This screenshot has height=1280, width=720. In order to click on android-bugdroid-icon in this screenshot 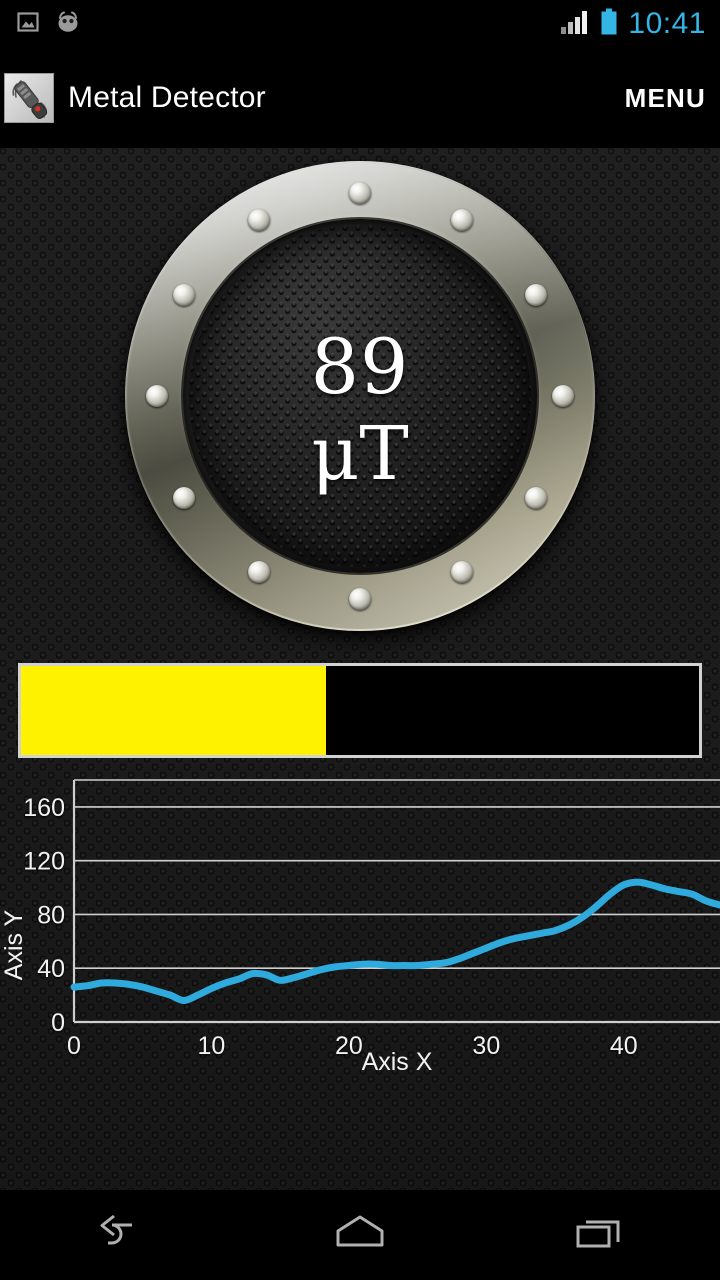, I will do `click(68, 24)`.